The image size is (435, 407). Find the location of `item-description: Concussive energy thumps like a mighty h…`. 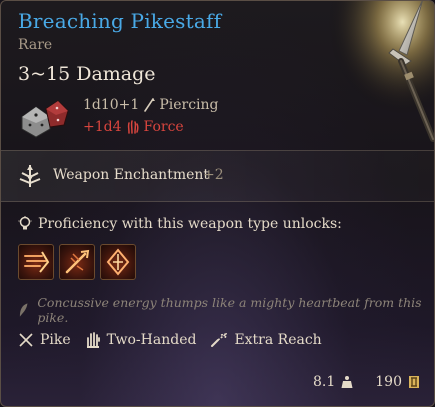

item-description: Concussive energy thumps like a mighty h… is located at coordinates (226, 310).